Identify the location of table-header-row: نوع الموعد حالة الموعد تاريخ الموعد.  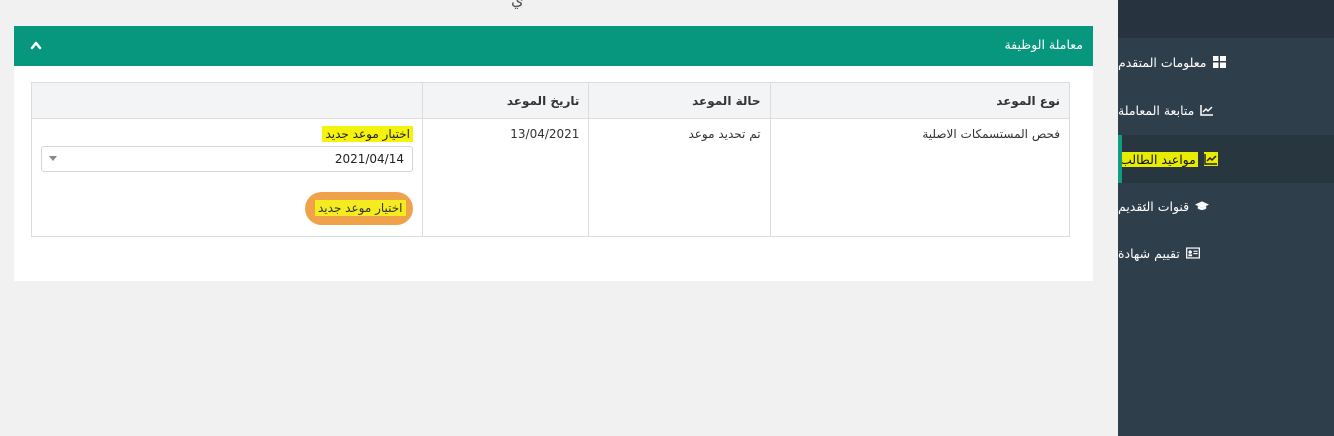
(551, 100).